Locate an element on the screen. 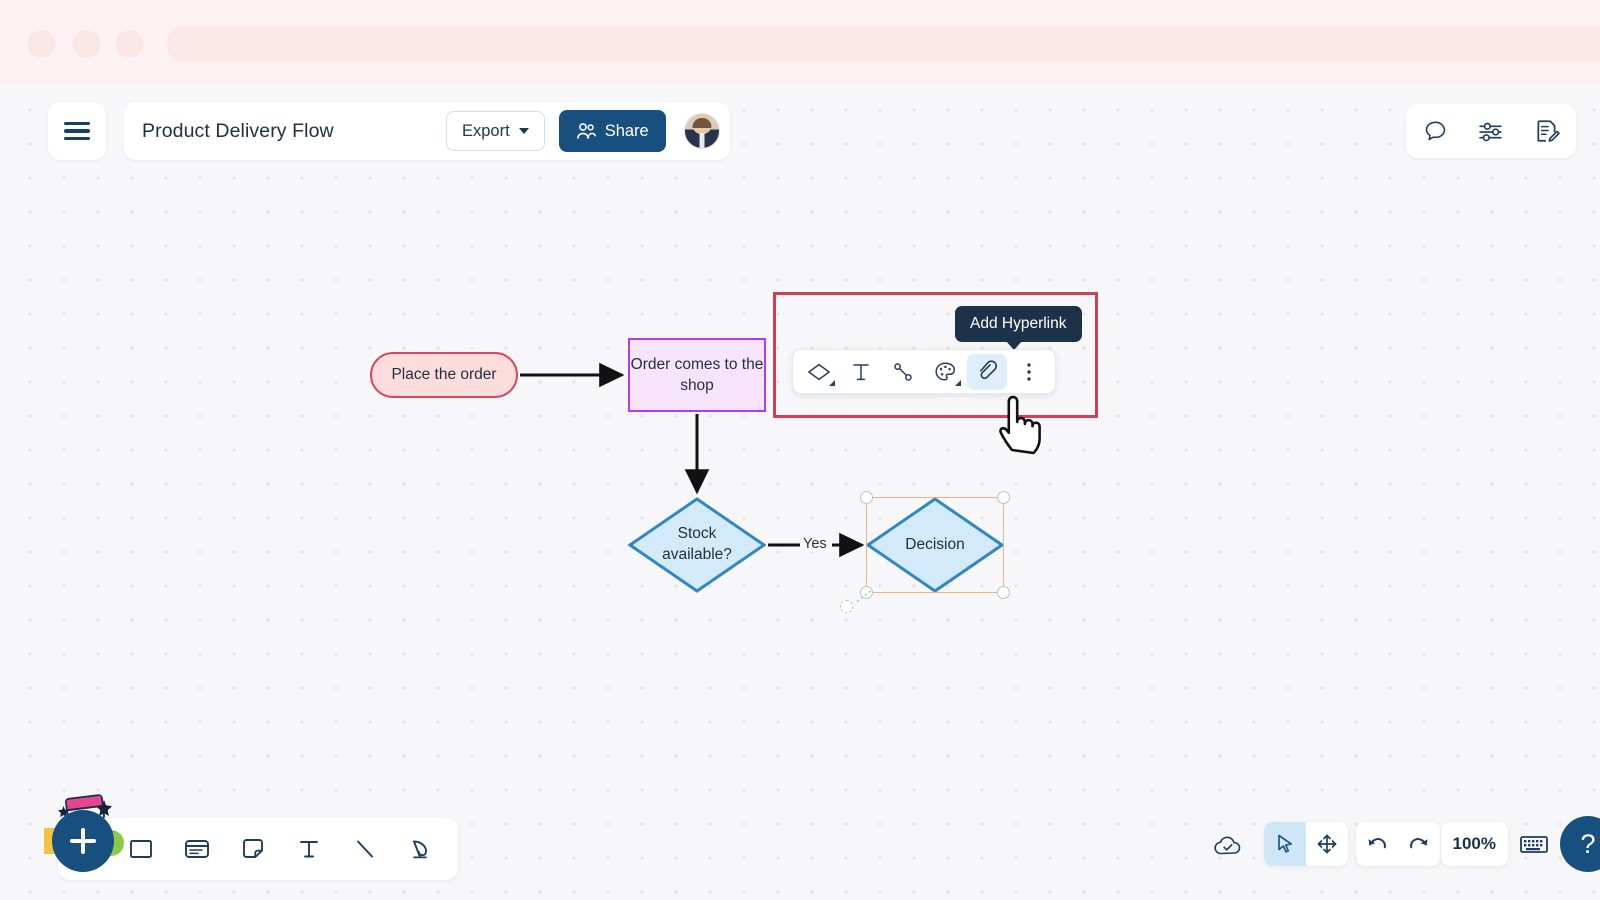 The image size is (1600, 900). select-mode-button is located at coordinates (1285, 844).